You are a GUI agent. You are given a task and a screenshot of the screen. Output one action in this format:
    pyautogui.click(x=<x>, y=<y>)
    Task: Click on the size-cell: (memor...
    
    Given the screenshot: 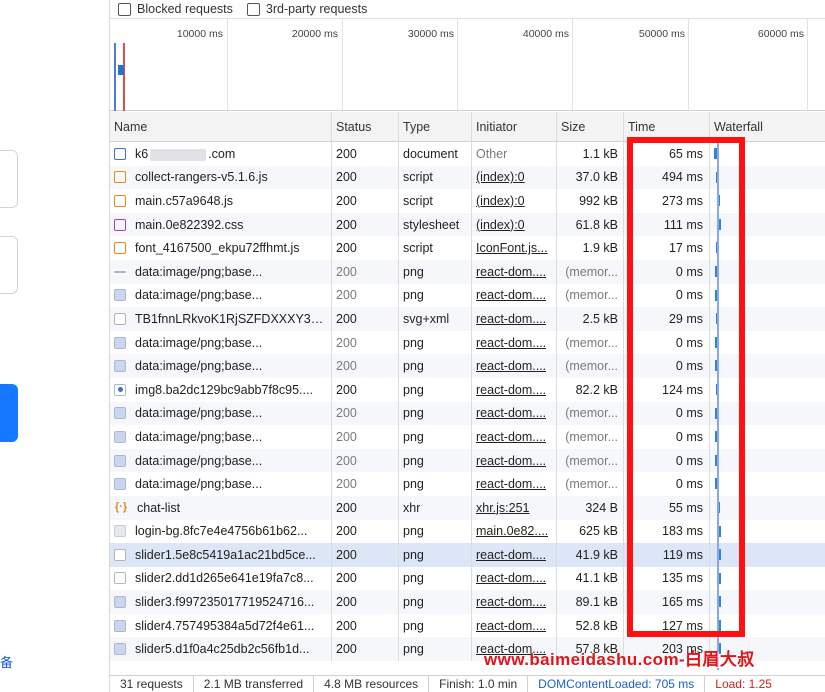 What is the action you would take?
    pyautogui.click(x=590, y=366)
    